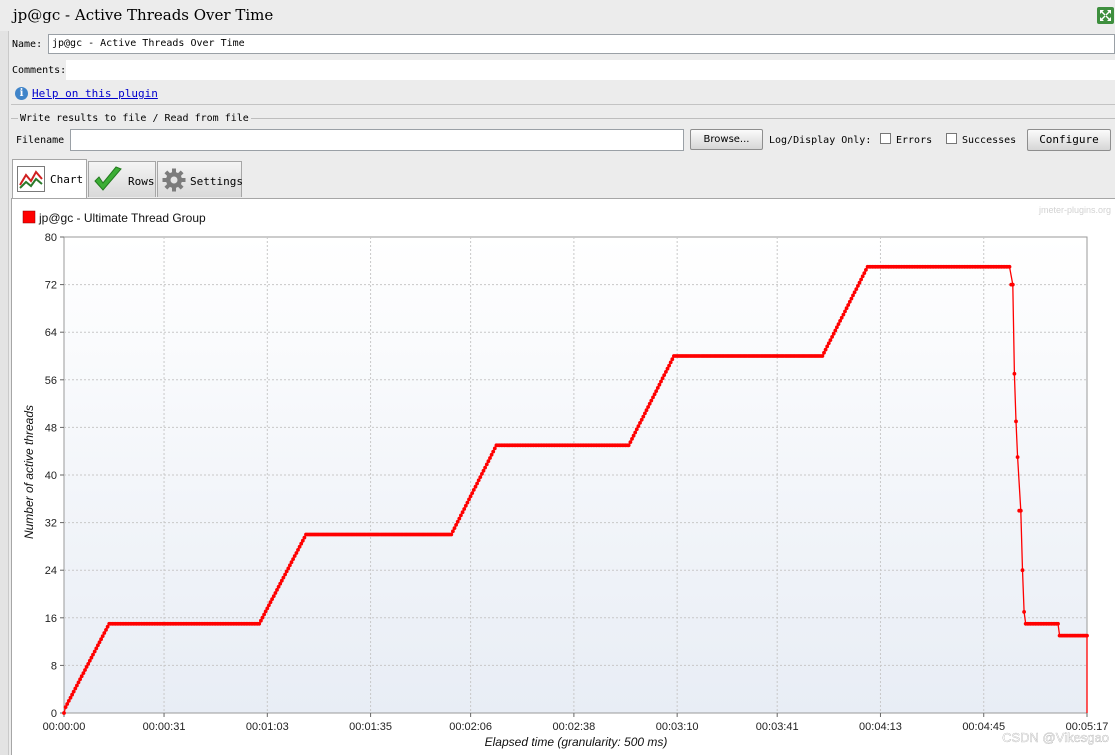  I want to click on divider, so click(563, 104).